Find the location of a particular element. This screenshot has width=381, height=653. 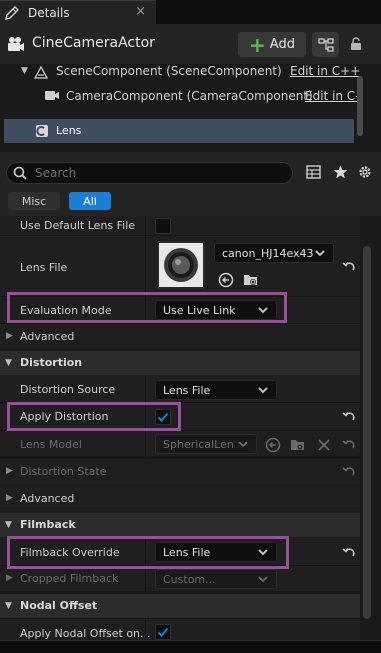

table-icon is located at coordinates (313, 172).